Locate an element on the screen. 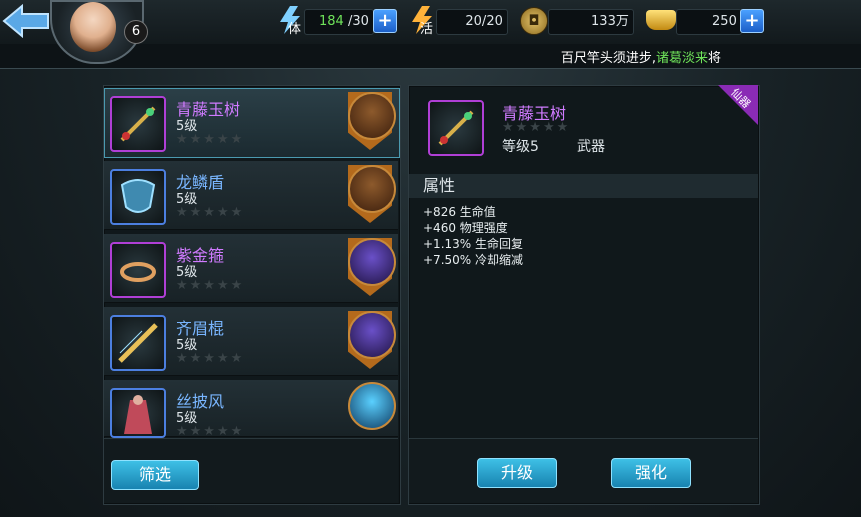 This screenshot has height=517, width=861. notice-highlight: 诸葛淡来 is located at coordinates (681, 58).